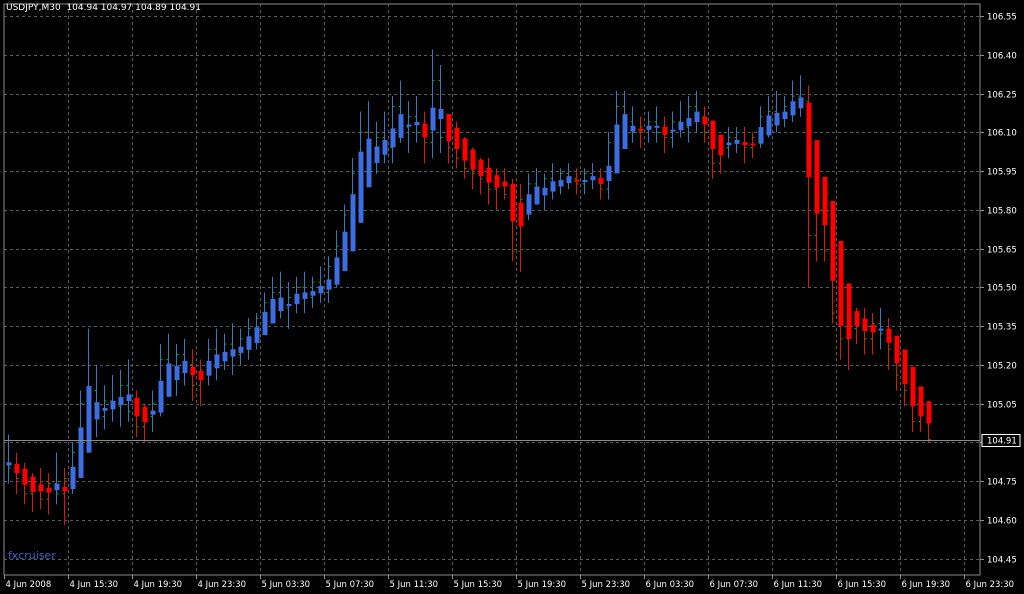  Describe the element at coordinates (1002, 212) in the screenshot. I see `y-tick-label: 105.80` at that location.